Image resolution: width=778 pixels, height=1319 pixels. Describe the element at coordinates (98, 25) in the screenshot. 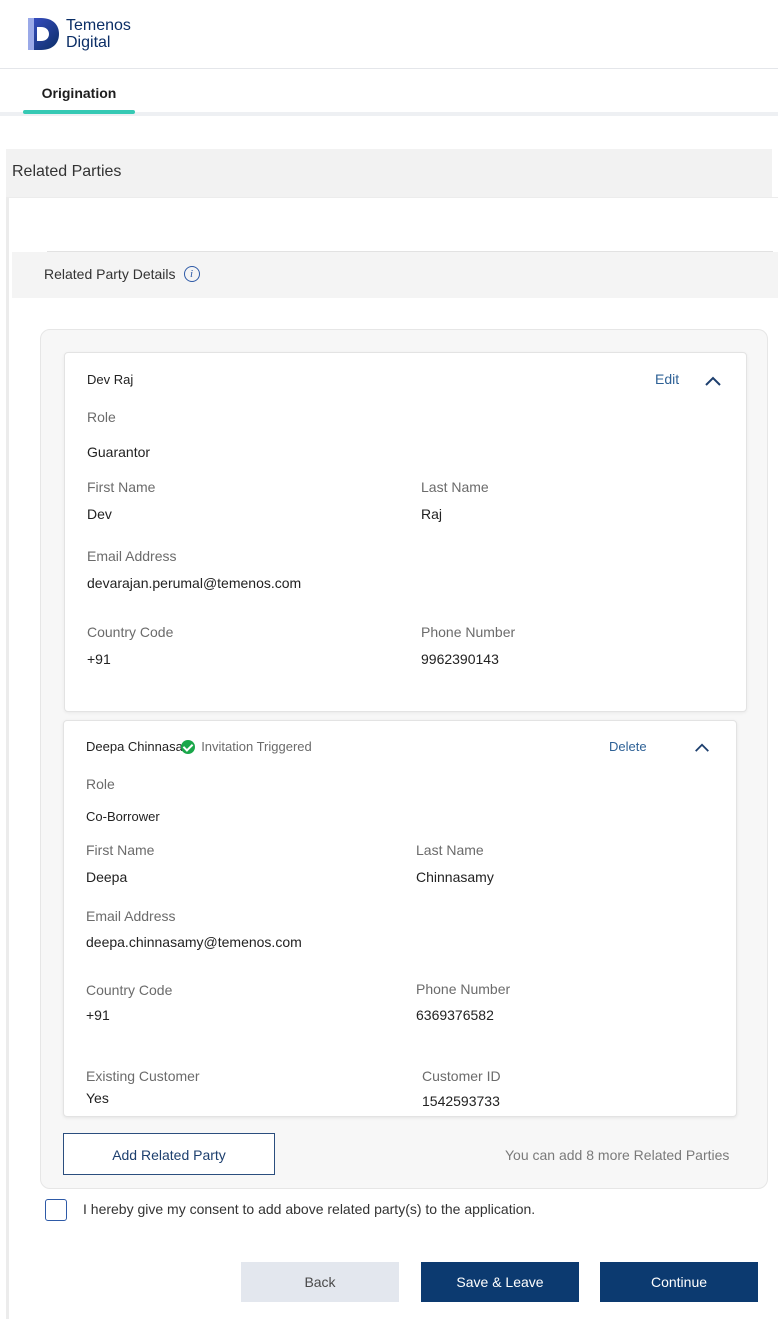

I see `brand-line-1: Temenos` at that location.